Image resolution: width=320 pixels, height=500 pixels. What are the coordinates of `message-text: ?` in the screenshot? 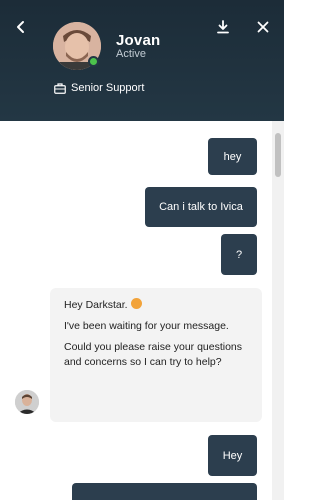 It's located at (239, 254).